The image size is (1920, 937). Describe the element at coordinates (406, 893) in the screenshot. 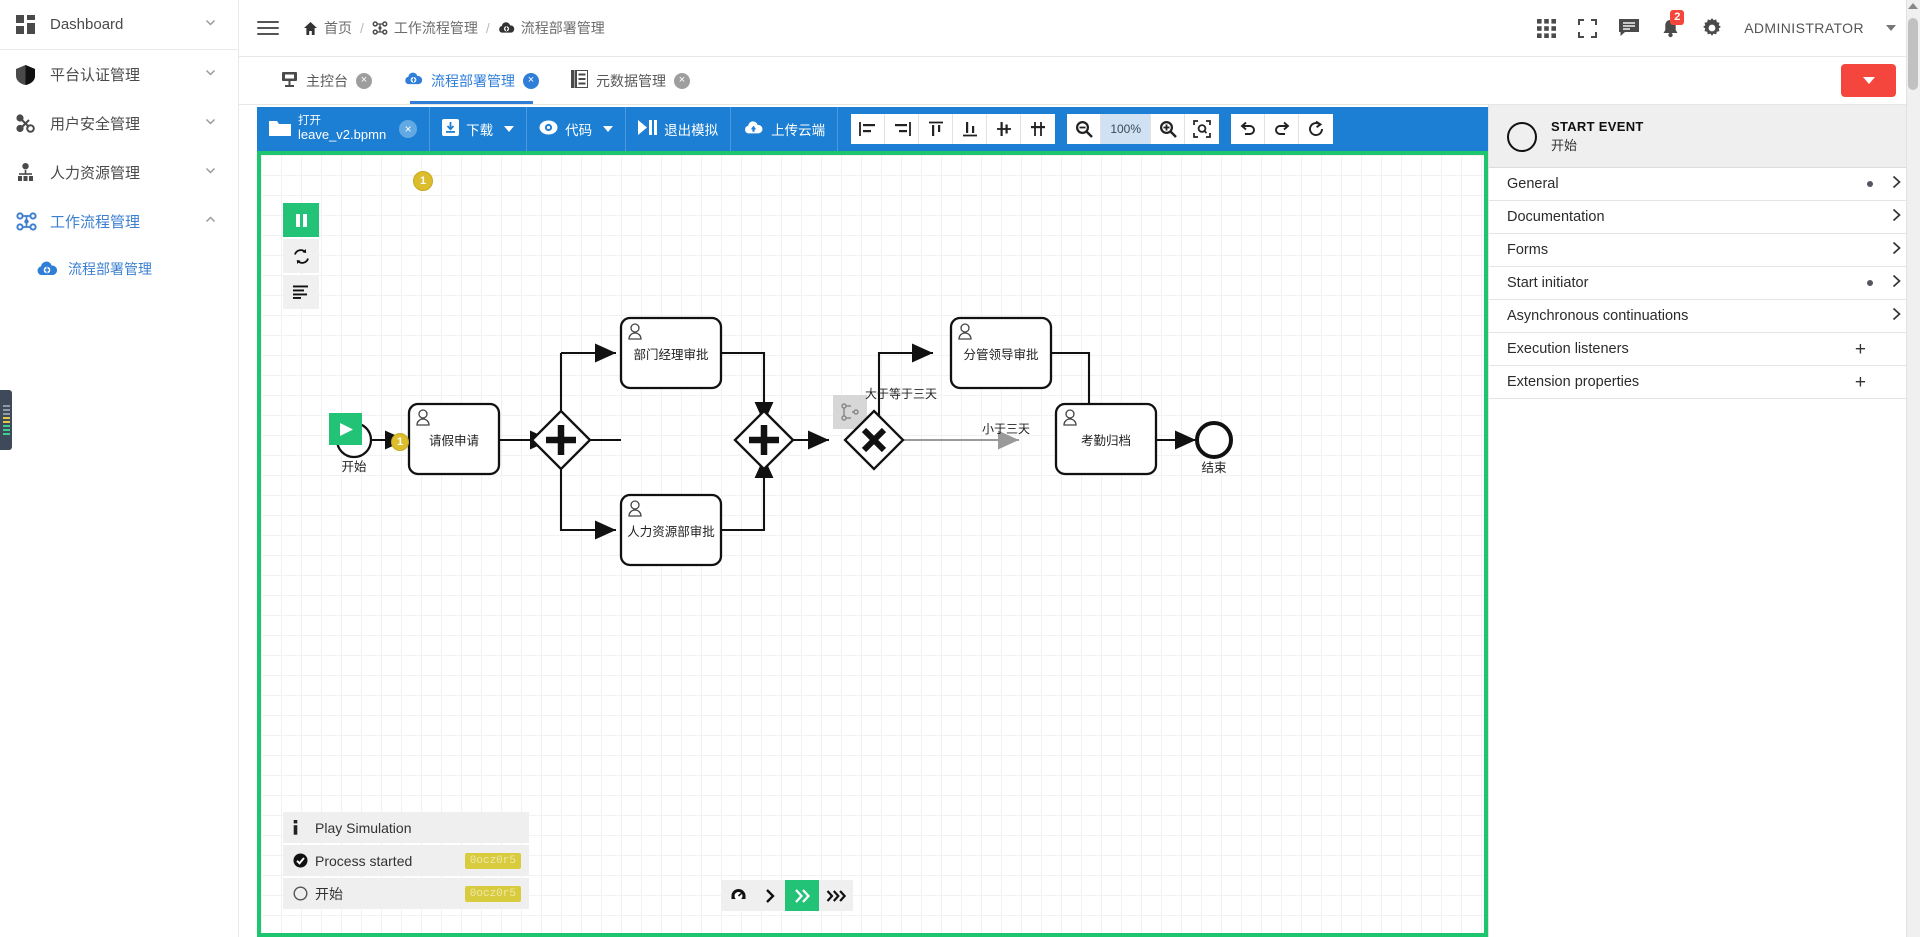

I see `simulation-log-entry: 开始 0ocz0r5` at that location.